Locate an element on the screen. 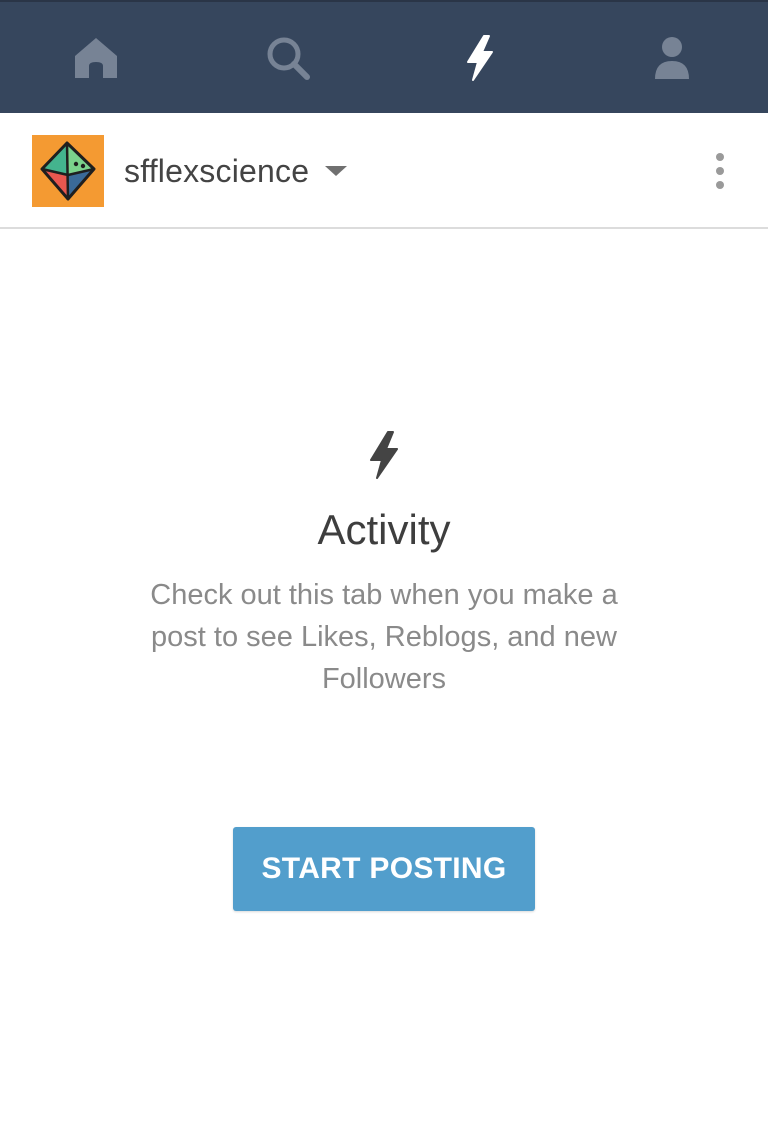 Image resolution: width=768 pixels, height=1134 pixels. tab-activity is located at coordinates (480, 57).